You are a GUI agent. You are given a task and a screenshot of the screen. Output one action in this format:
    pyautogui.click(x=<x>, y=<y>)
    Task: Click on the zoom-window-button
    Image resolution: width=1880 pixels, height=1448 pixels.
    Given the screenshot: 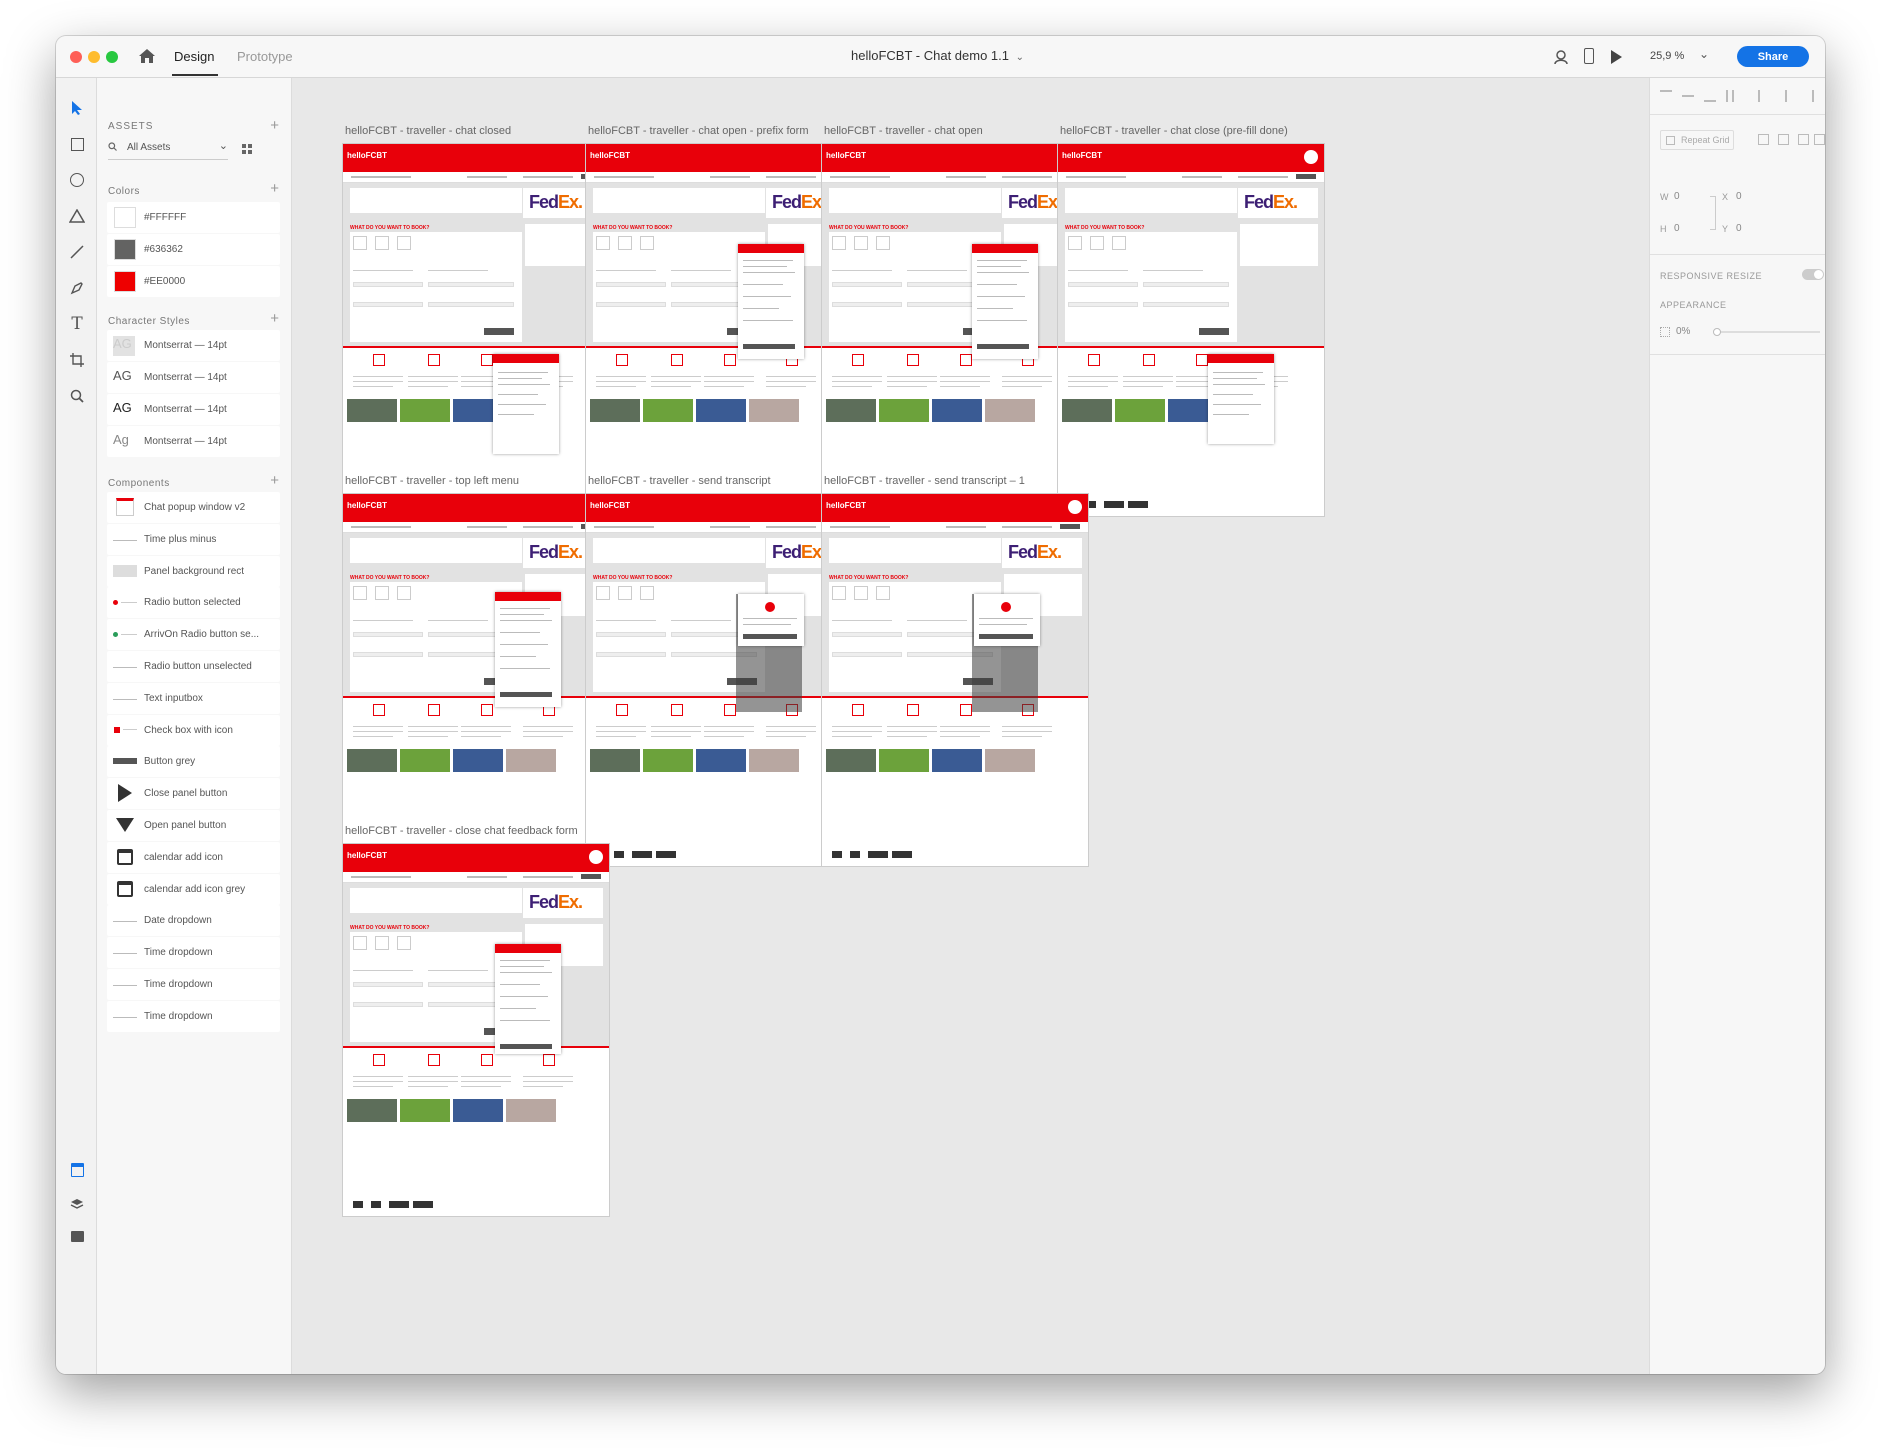 What is the action you would take?
    pyautogui.click(x=112, y=57)
    